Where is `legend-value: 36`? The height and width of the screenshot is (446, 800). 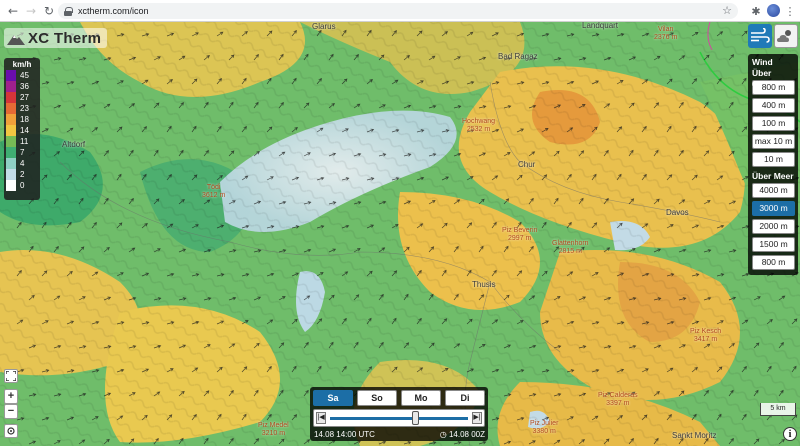 legend-value: 36 is located at coordinates (24, 86).